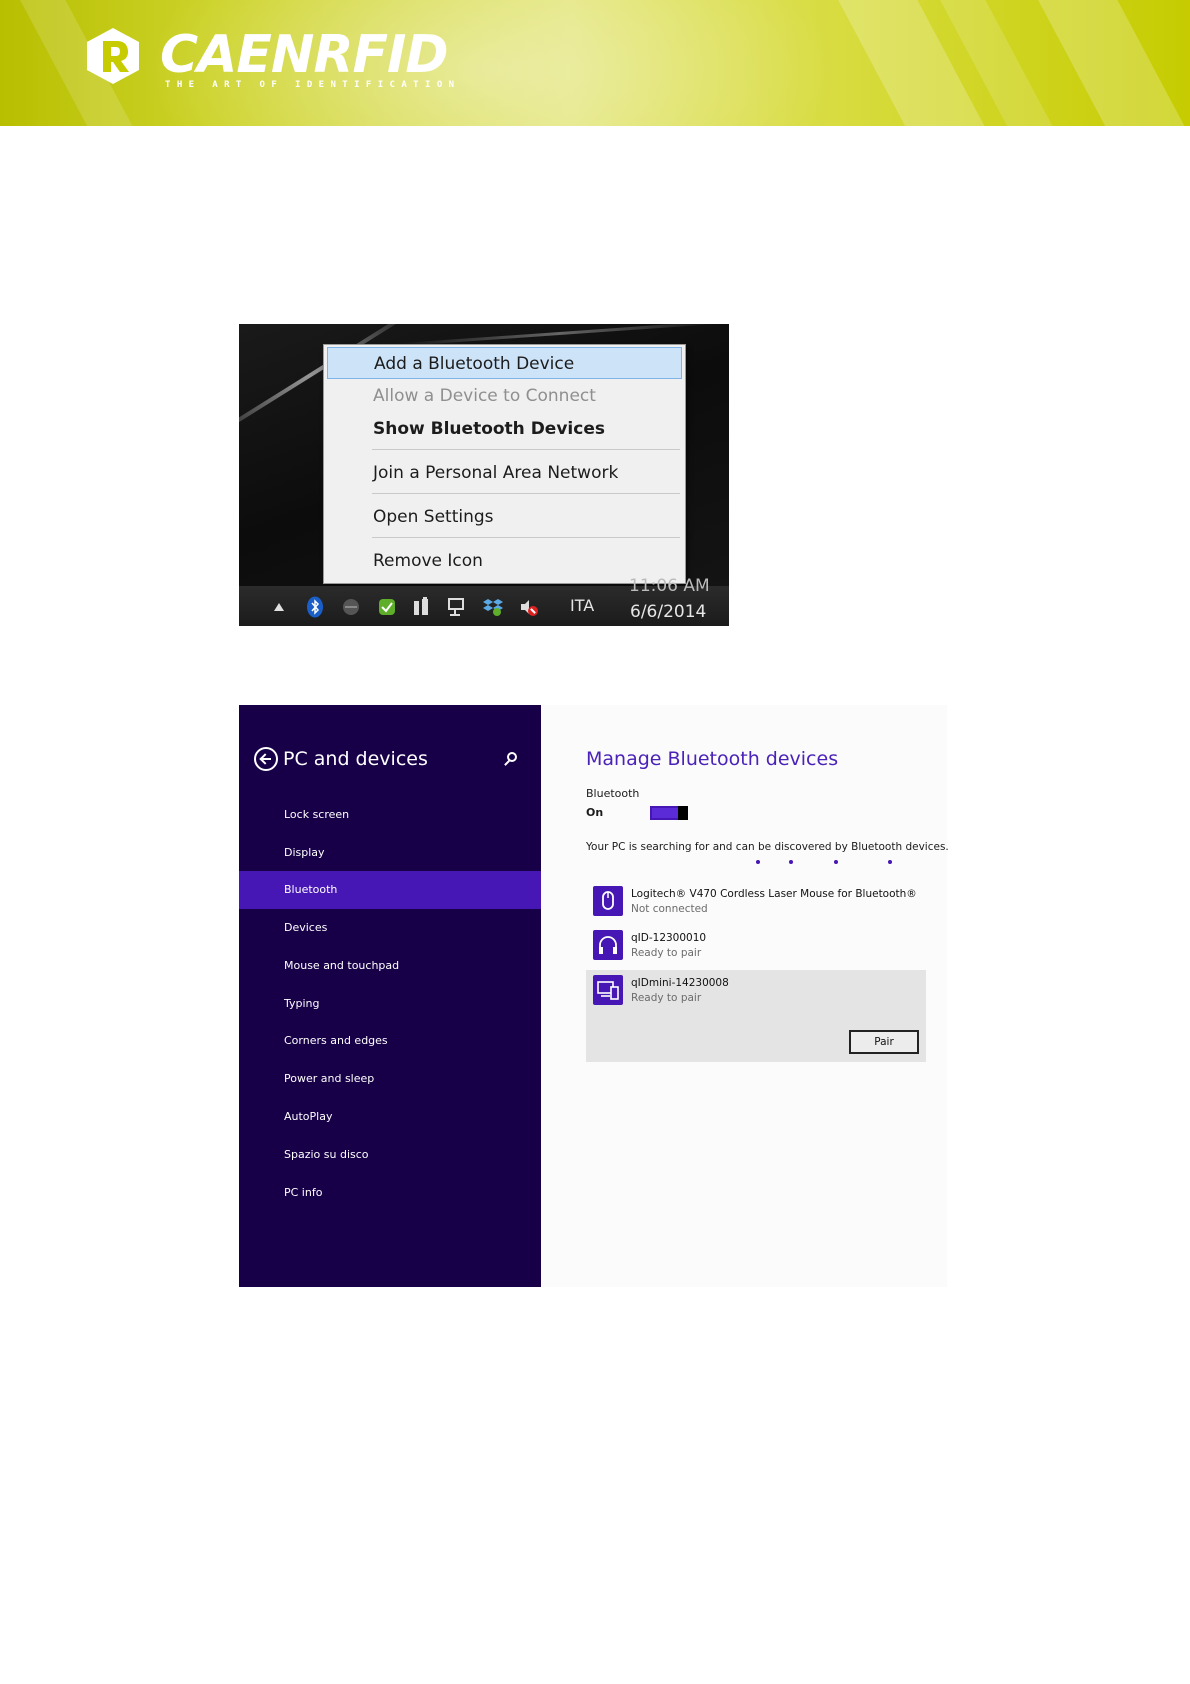 The height and width of the screenshot is (1684, 1190). I want to click on sidebar-item-display: Display, so click(390, 853).